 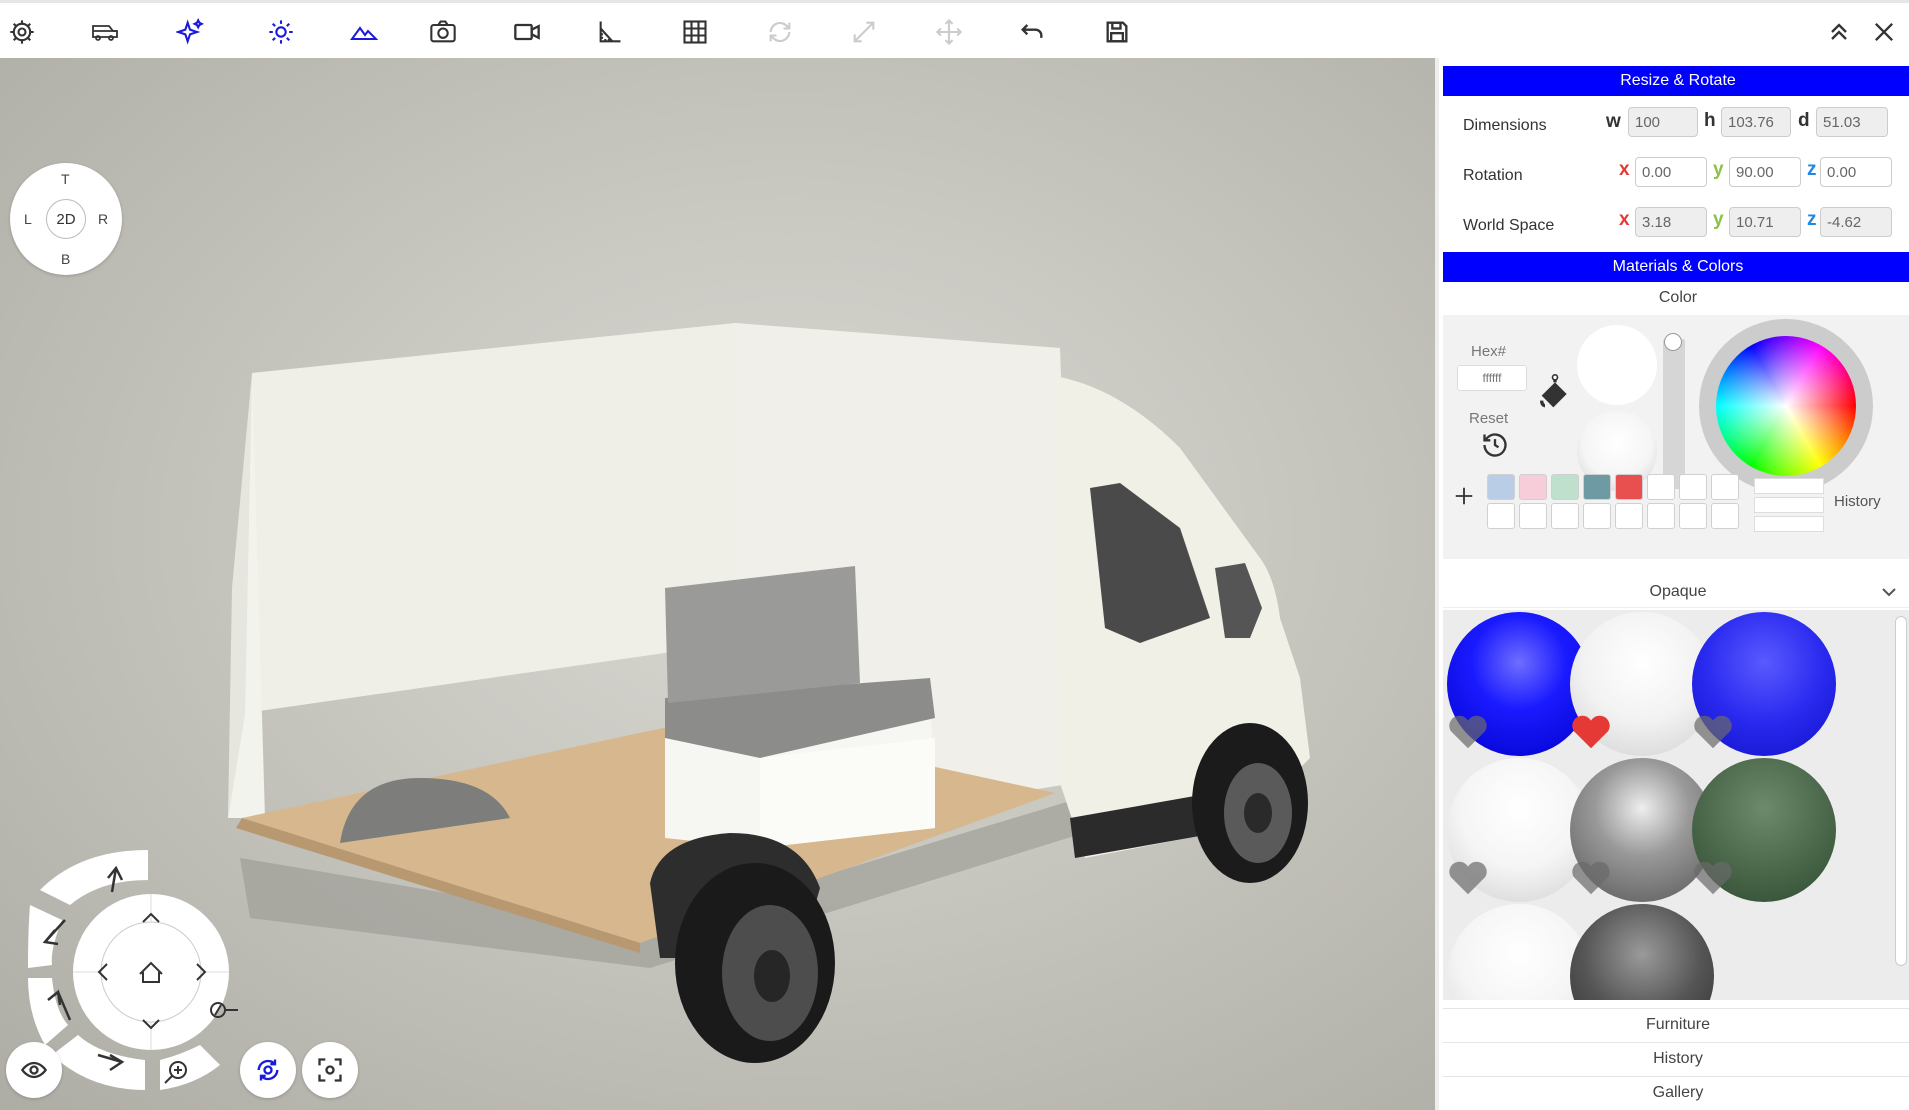 I want to click on material-grid, so click(x=1676, y=805).